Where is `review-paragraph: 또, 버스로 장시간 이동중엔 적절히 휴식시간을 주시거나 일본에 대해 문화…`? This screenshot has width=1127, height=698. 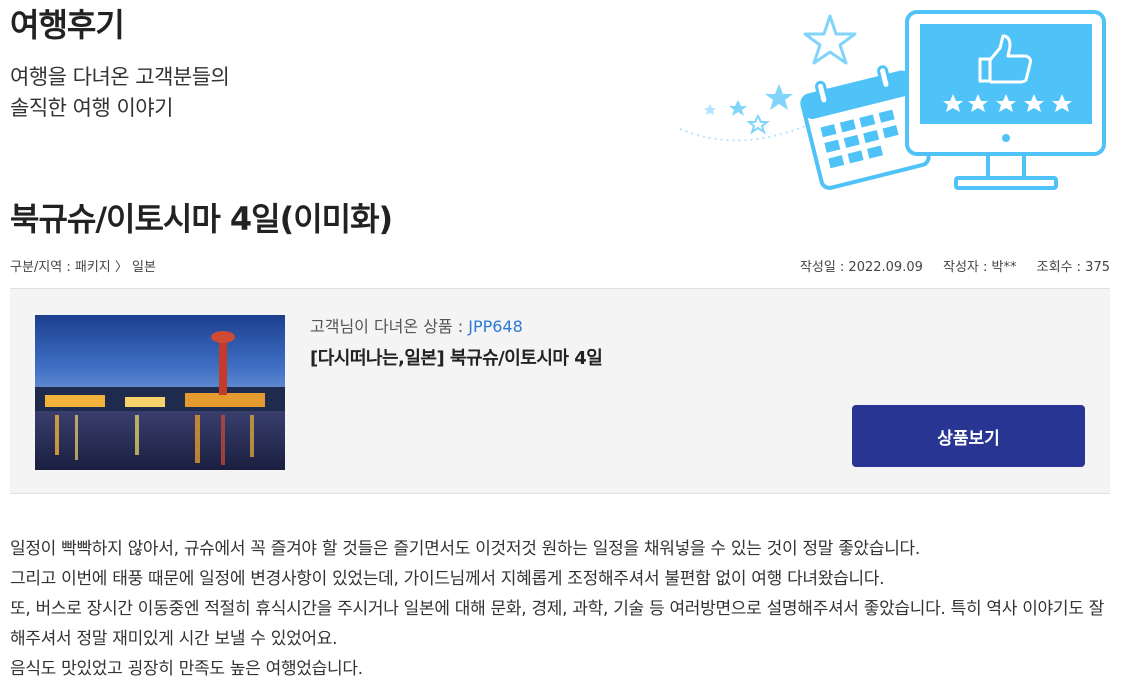 review-paragraph: 또, 버스로 장시간 이동중엔 적절히 휴식시간을 주시거나 일본에 대해 문화… is located at coordinates (557, 624).